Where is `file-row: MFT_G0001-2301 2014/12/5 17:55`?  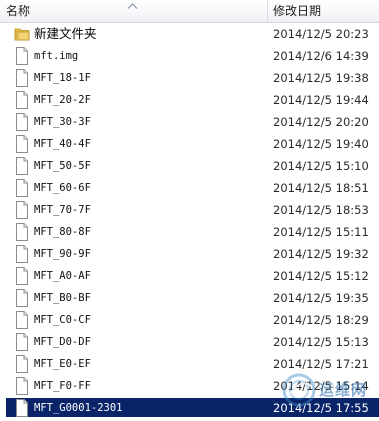
file-row: MFT_G0001-2301 2014/12/5 17:55 is located at coordinates (189, 408).